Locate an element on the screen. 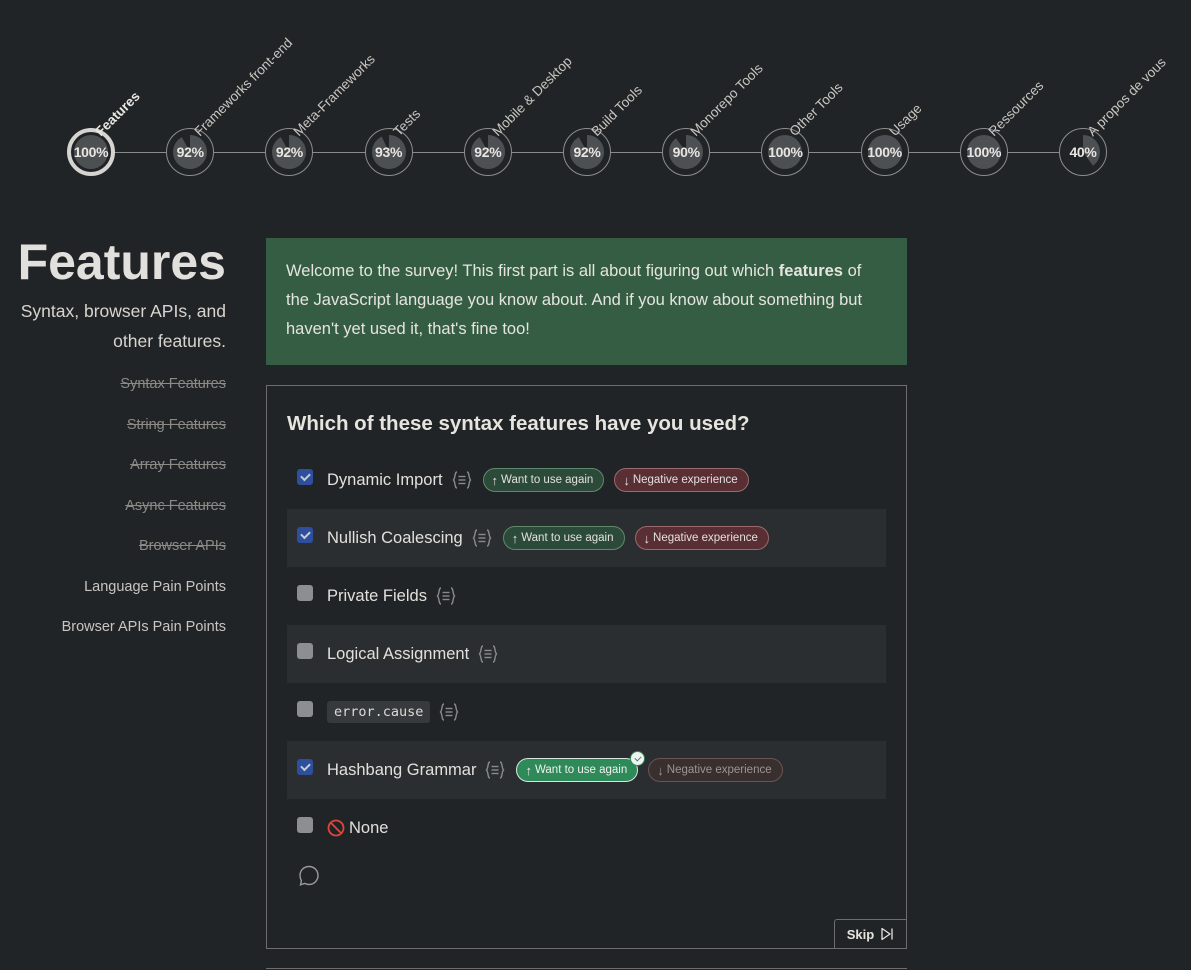  progress-step-label: Build Tools is located at coordinates (616, 110).